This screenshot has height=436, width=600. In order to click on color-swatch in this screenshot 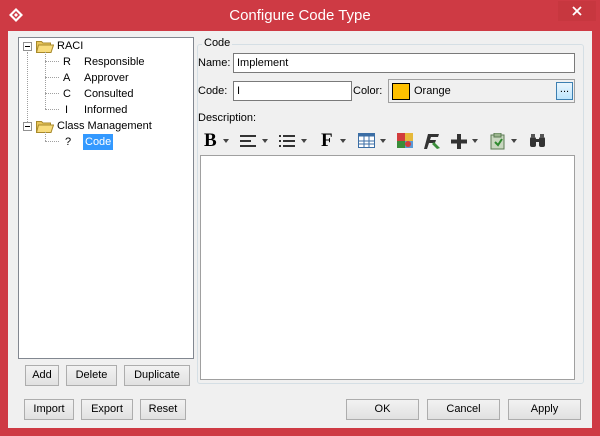, I will do `click(401, 91)`.